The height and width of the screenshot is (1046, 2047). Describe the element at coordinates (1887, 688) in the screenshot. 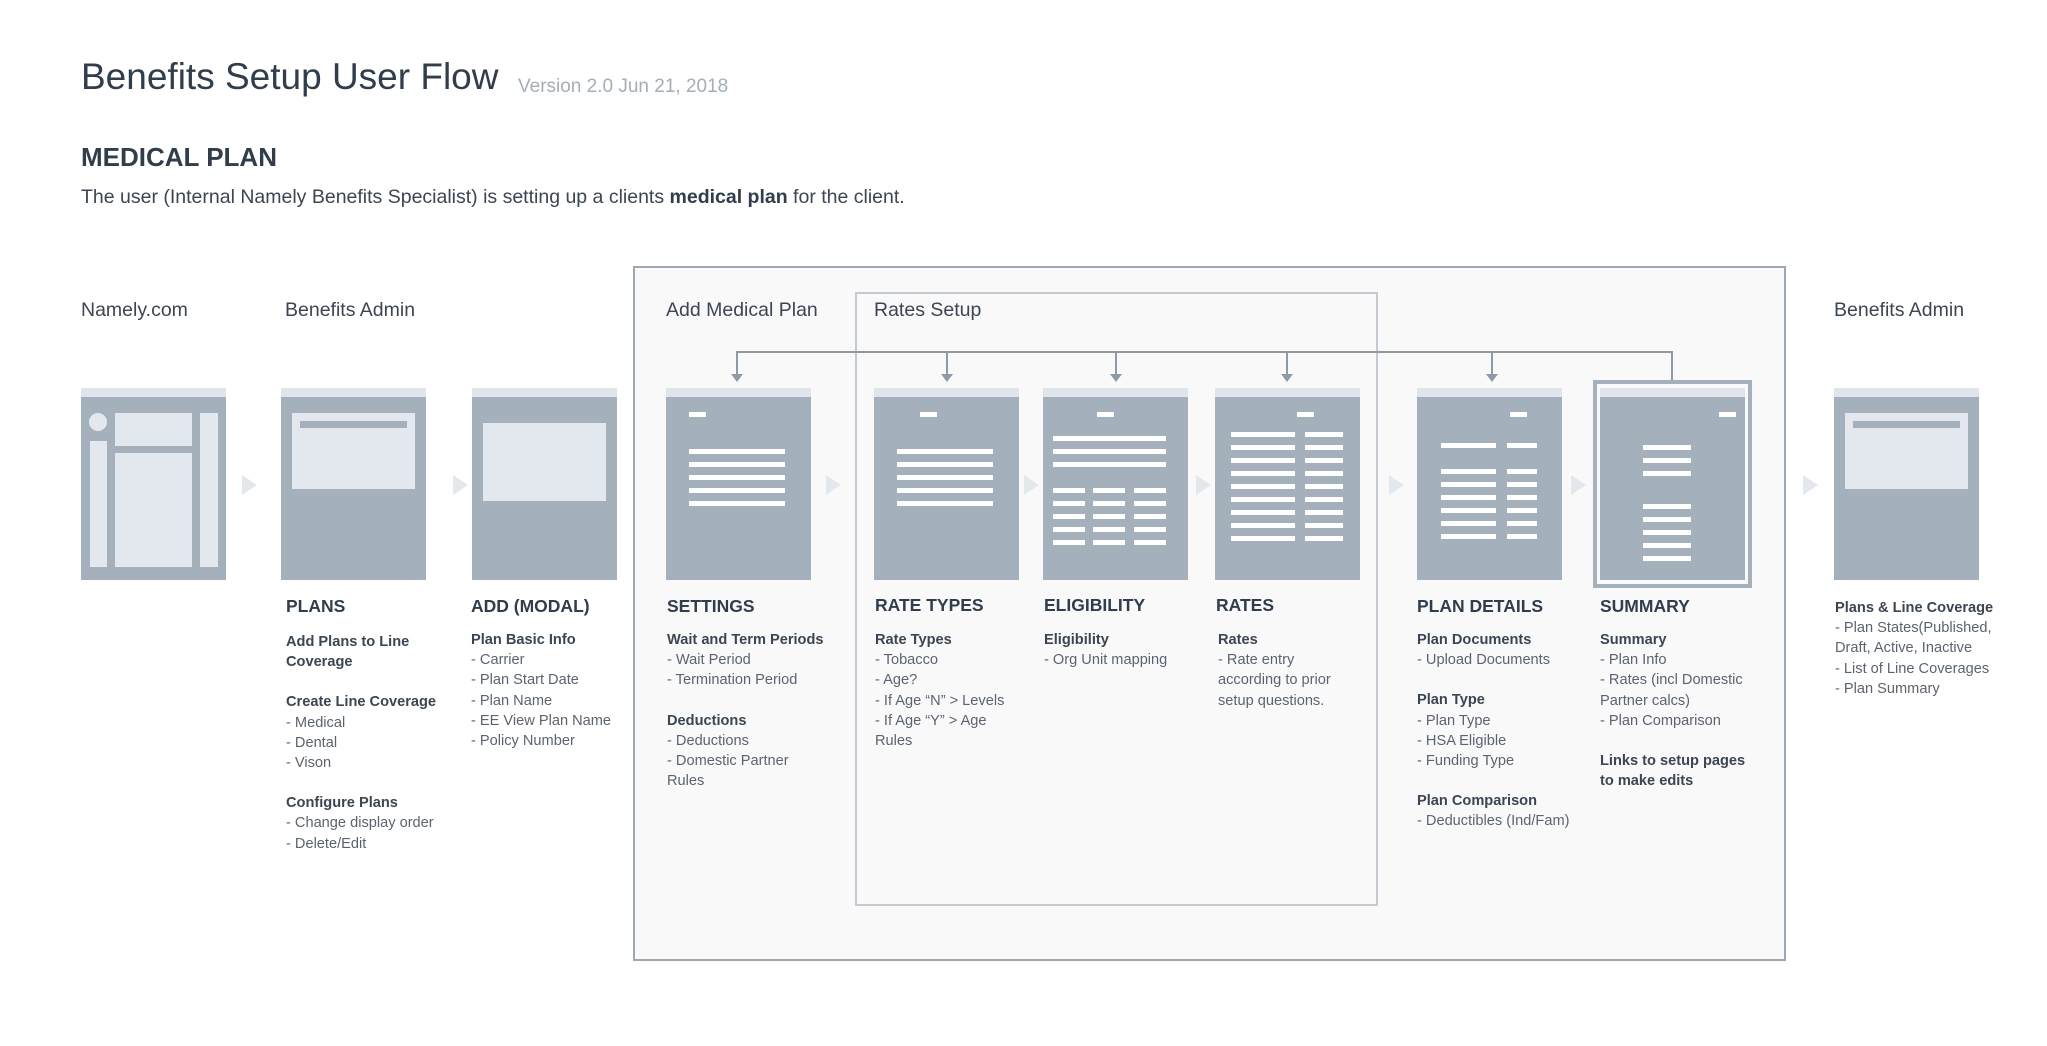

I see `detail-item: - Plan Summary` at that location.